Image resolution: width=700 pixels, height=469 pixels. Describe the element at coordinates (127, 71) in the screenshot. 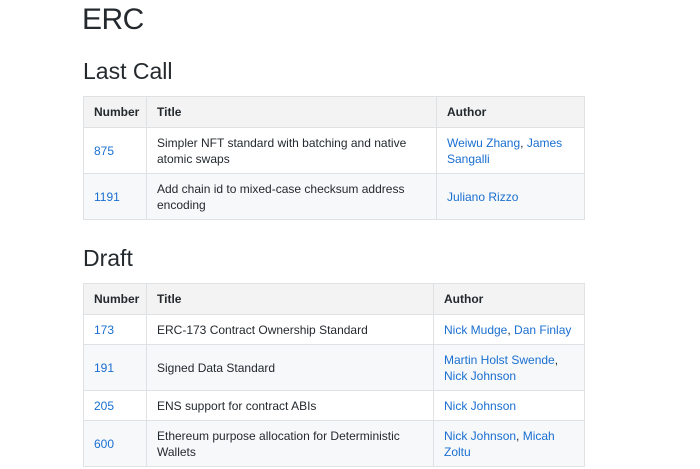

I see `section-title-last-call: Last Call` at that location.